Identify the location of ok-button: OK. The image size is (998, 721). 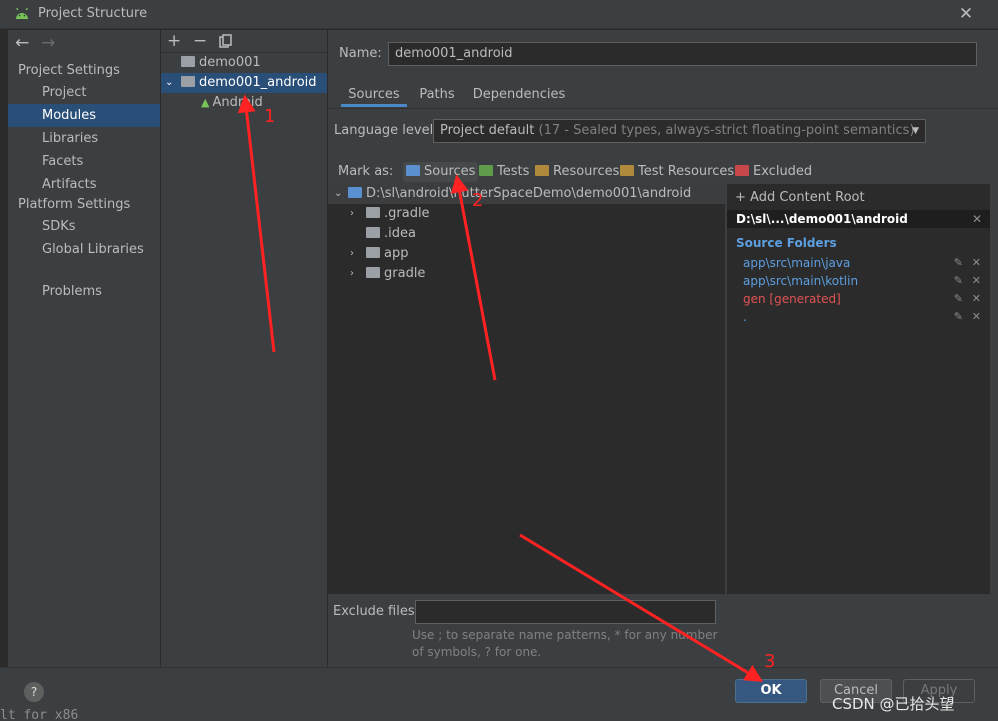
(771, 691).